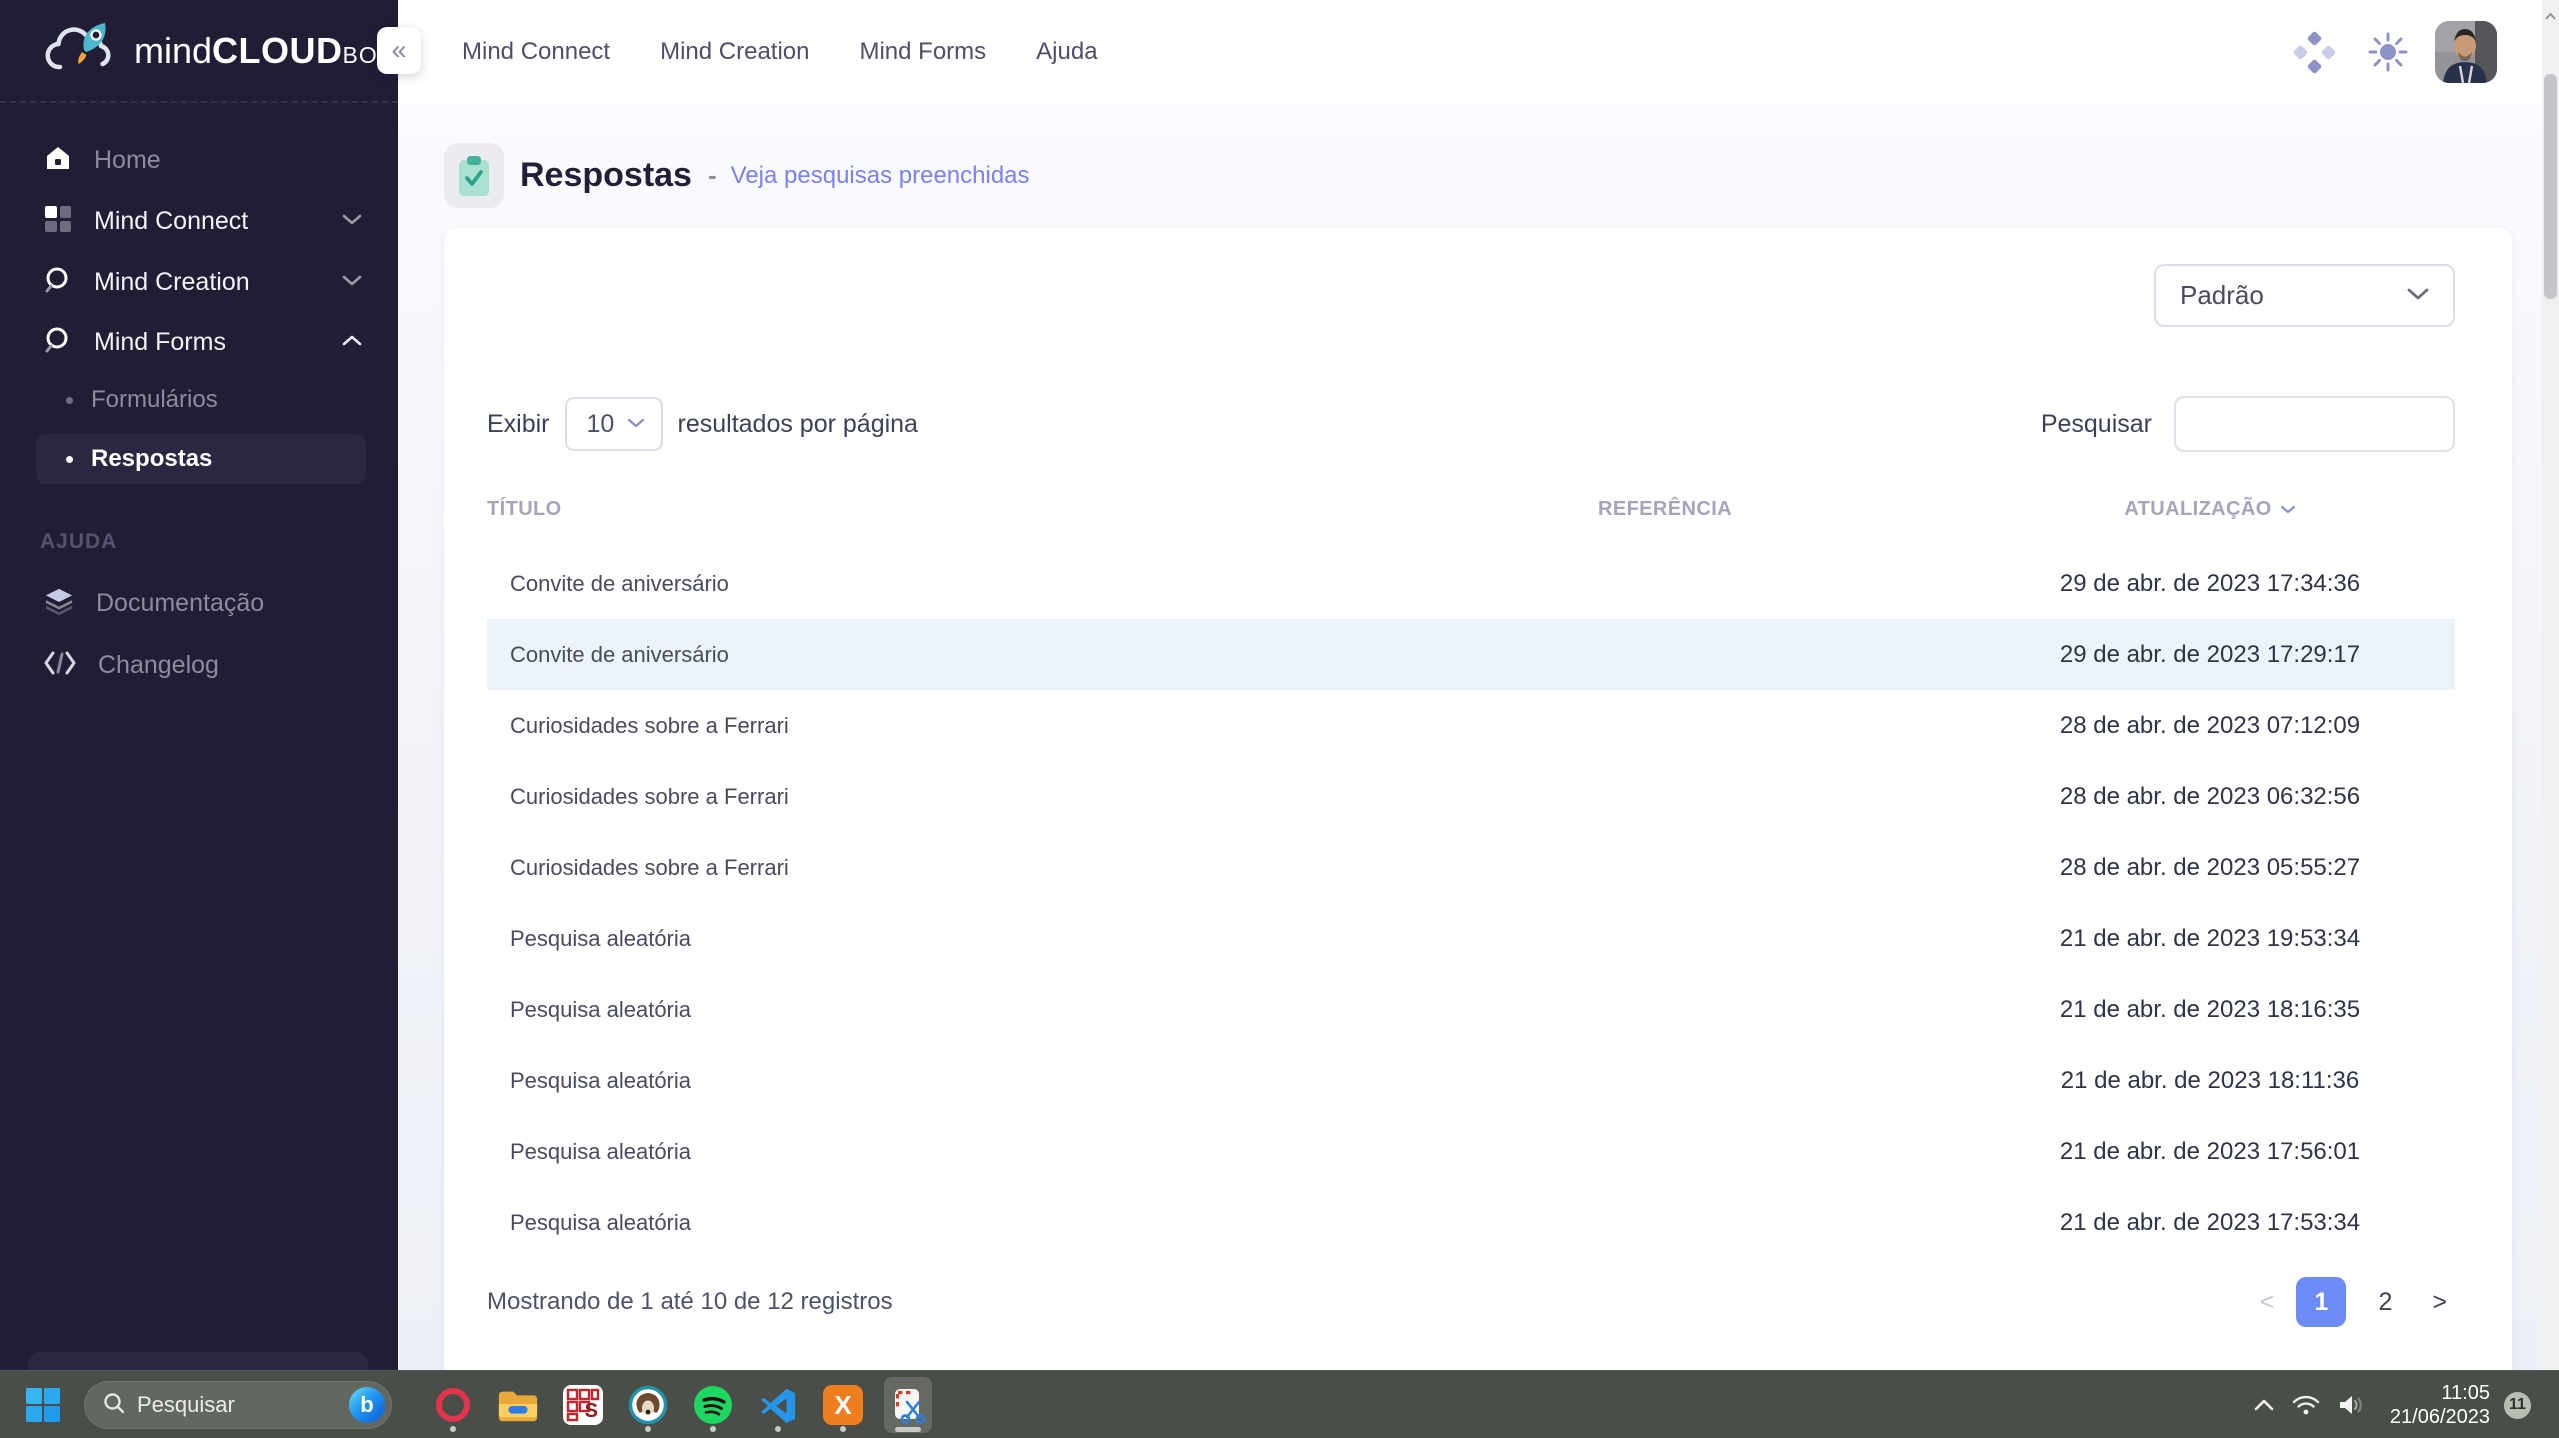 This screenshot has height=1438, width=2559. What do you see at coordinates (2210, 1222) in the screenshot?
I see `cell-updated: 21 de abr. de 2023 17:53:34` at bounding box center [2210, 1222].